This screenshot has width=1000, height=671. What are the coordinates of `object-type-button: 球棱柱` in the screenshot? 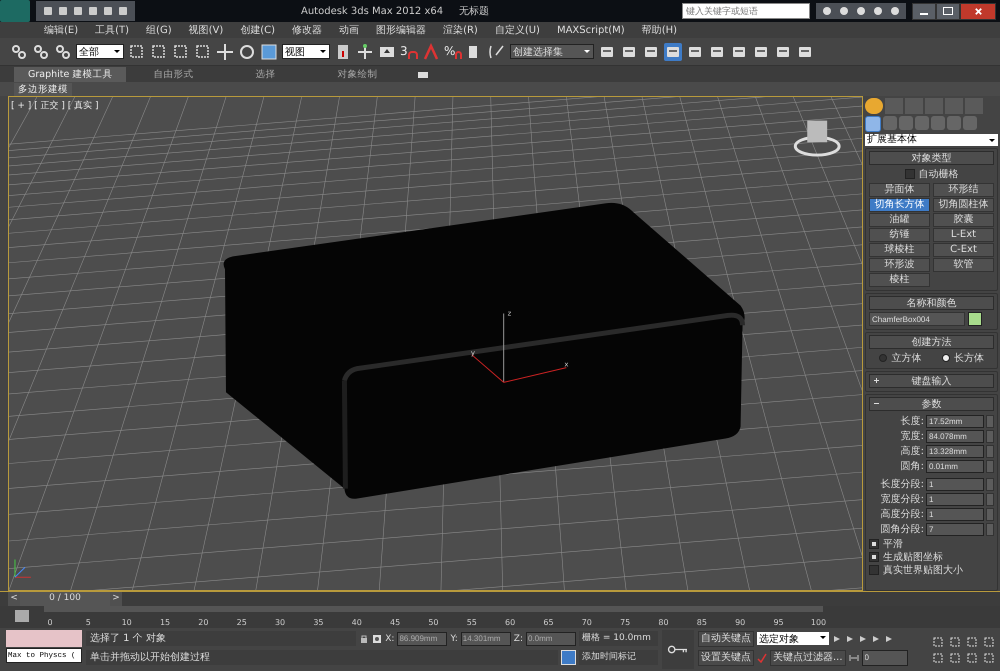 It's located at (899, 250).